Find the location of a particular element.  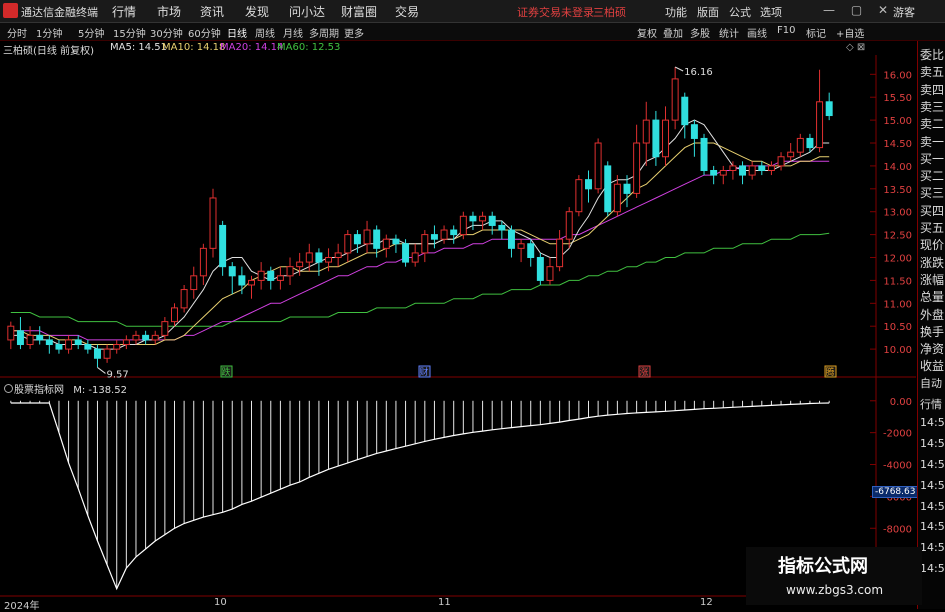

watermark-url: www.zbgs3.com is located at coordinates (835, 590).